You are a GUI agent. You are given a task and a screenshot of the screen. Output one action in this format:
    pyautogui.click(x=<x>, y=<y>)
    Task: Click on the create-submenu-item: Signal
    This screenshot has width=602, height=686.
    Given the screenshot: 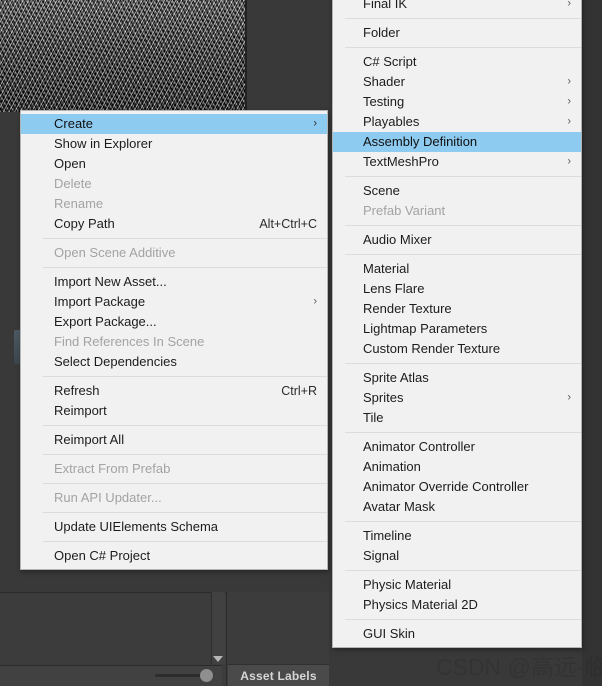 What is the action you would take?
    pyautogui.click(x=457, y=556)
    